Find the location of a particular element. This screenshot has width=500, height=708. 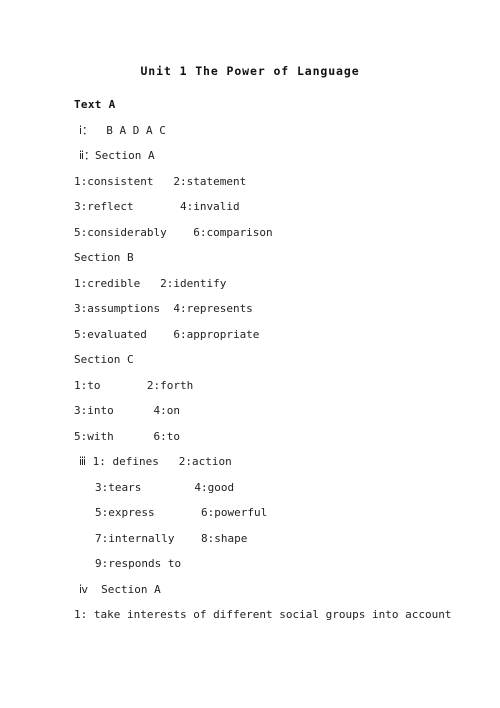

answer-line: ⅲ 1: defines 2:action is located at coordinates (155, 461).